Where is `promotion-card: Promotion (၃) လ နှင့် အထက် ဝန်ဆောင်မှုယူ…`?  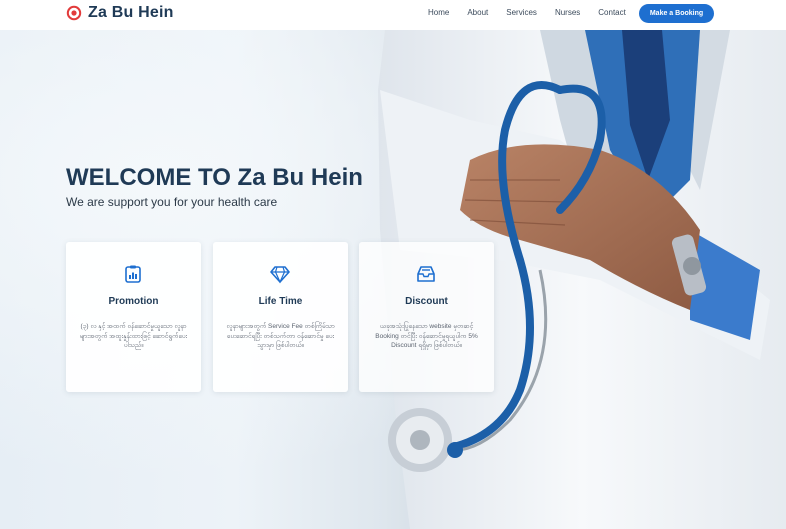 promotion-card: Promotion (၃) လ နှင့် အထက် ဝန်ဆောင်မှုယူ… is located at coordinates (133, 317).